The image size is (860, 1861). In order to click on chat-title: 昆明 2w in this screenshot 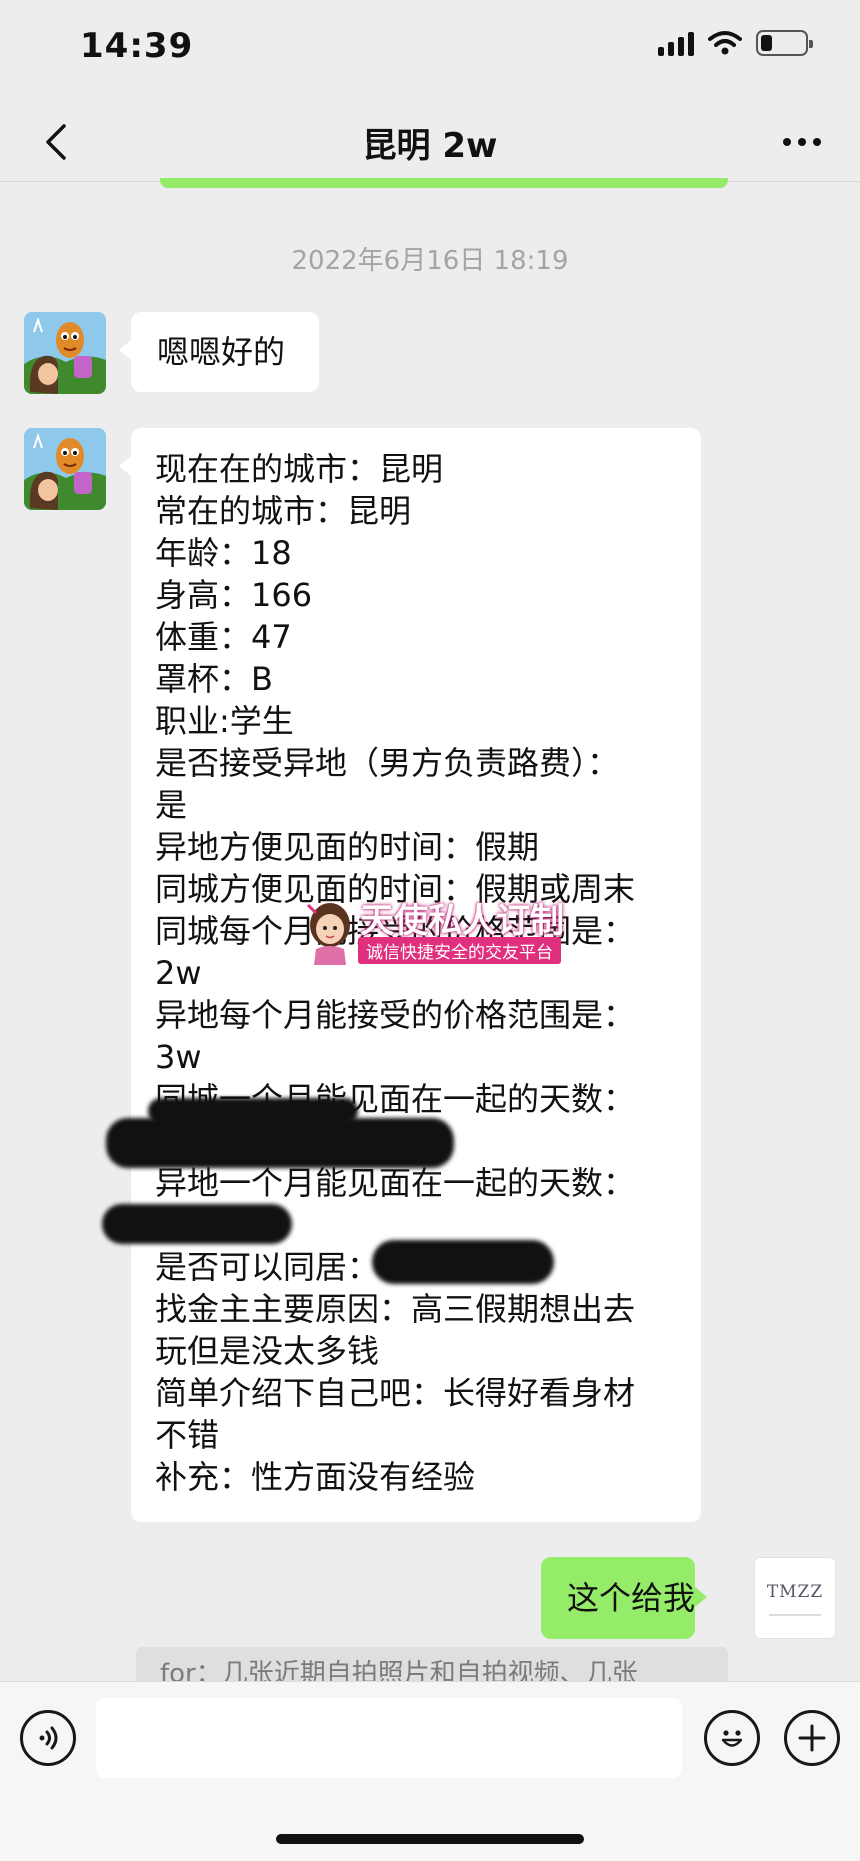, I will do `click(430, 146)`.